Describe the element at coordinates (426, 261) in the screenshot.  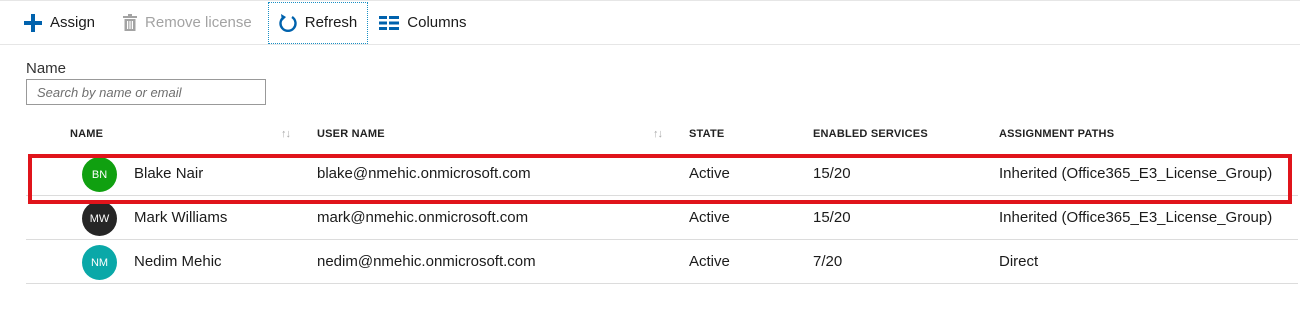
I see `user-principal-name: nedim@nmehic.onmicrosoft.com` at that location.